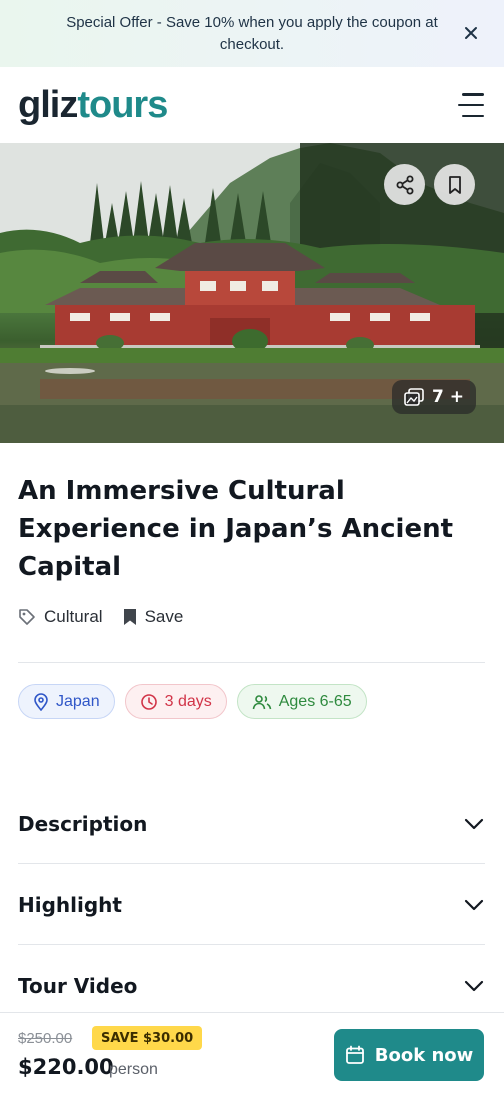 The image size is (504, 1099). I want to click on location-chip: Japan, so click(66, 701).